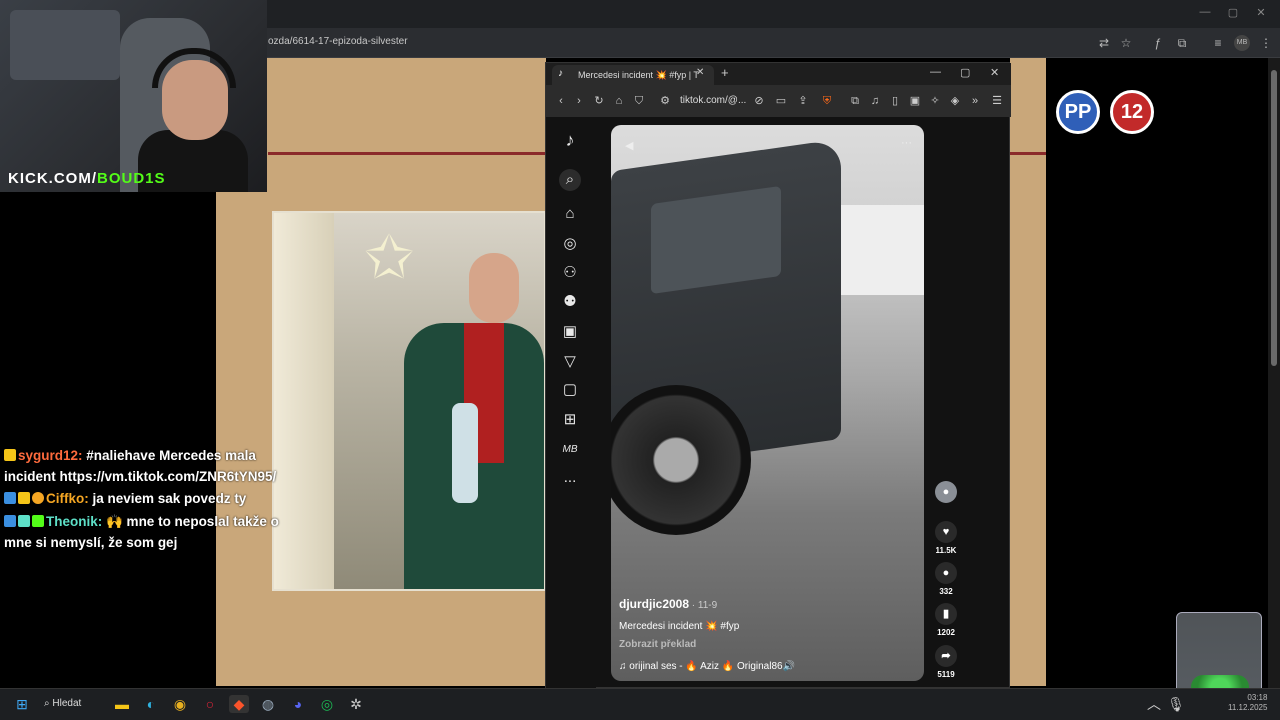  What do you see at coordinates (298, 704) in the screenshot?
I see `discord-icon: ◕` at bounding box center [298, 704].